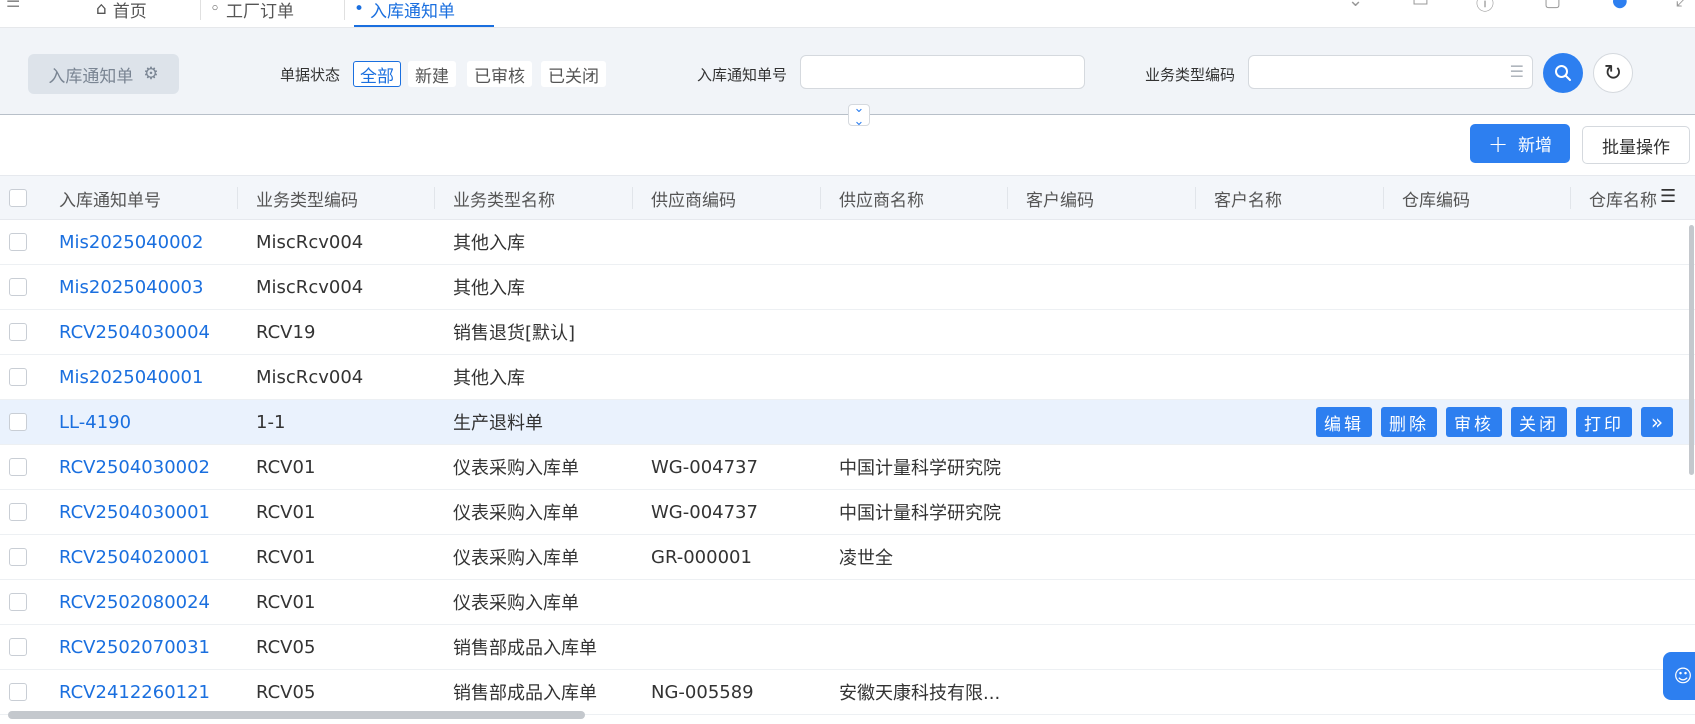  I want to click on notice-no-link: Mis2025040003, so click(131, 287).